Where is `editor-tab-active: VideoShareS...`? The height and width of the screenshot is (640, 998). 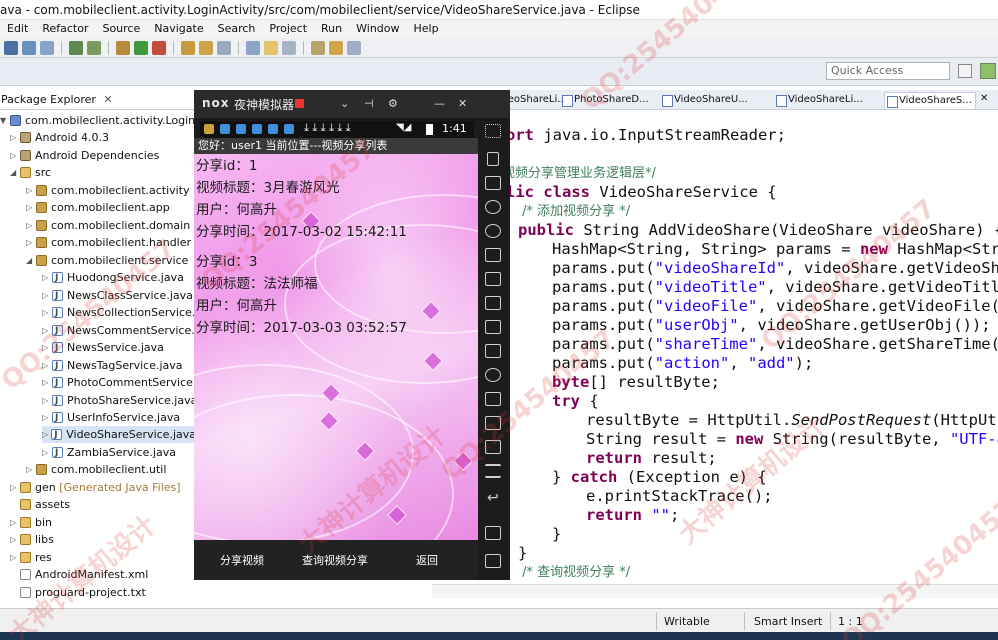
editor-tab-active: VideoShareS... is located at coordinates (930, 100).